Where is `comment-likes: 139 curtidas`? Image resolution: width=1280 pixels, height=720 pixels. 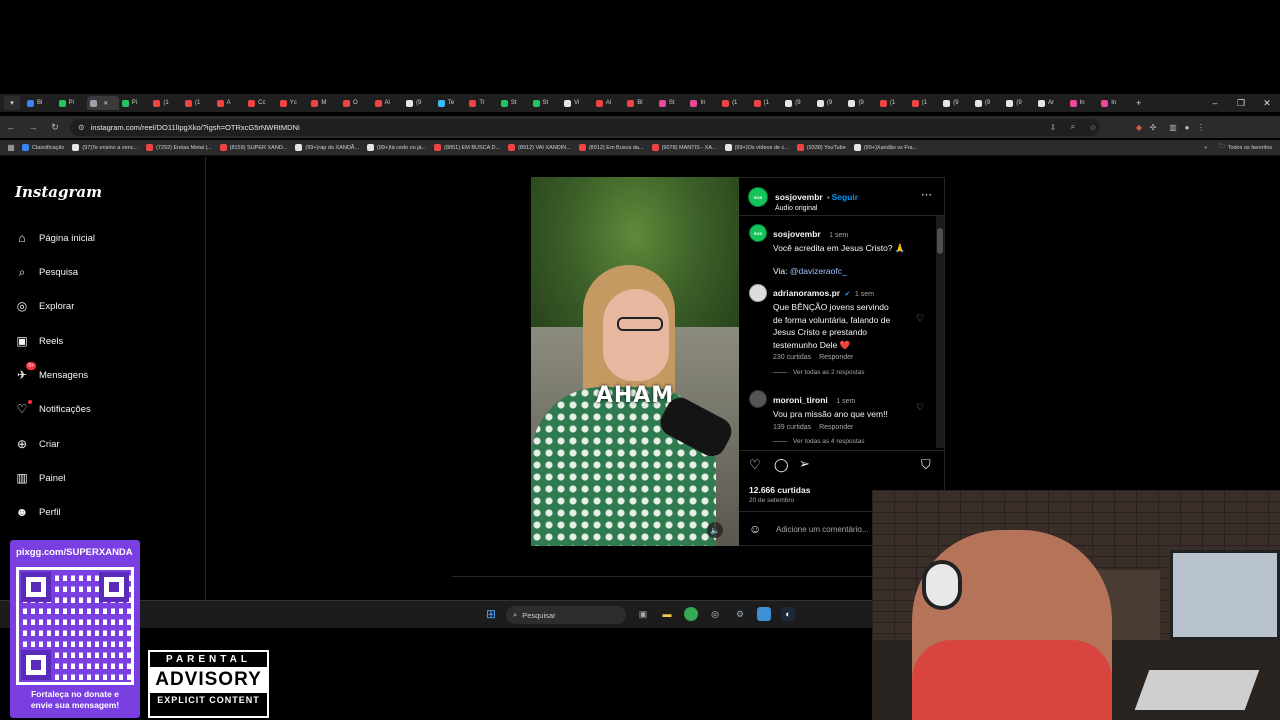 comment-likes: 139 curtidas is located at coordinates (792, 427).